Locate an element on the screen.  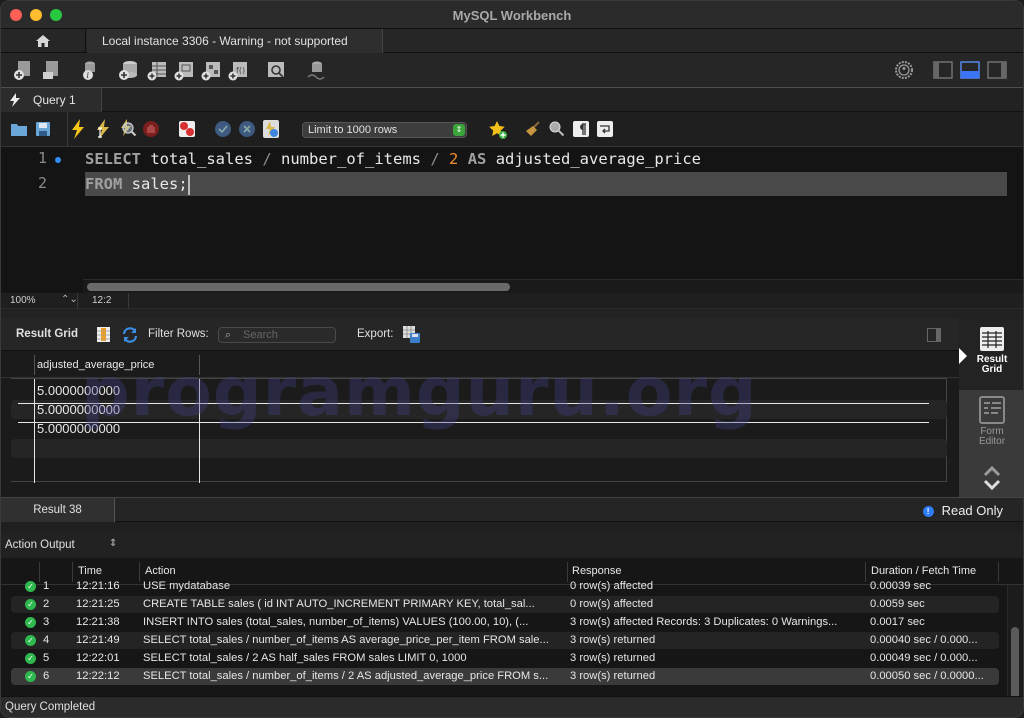
sql-keyword: AS is located at coordinates (477, 159).